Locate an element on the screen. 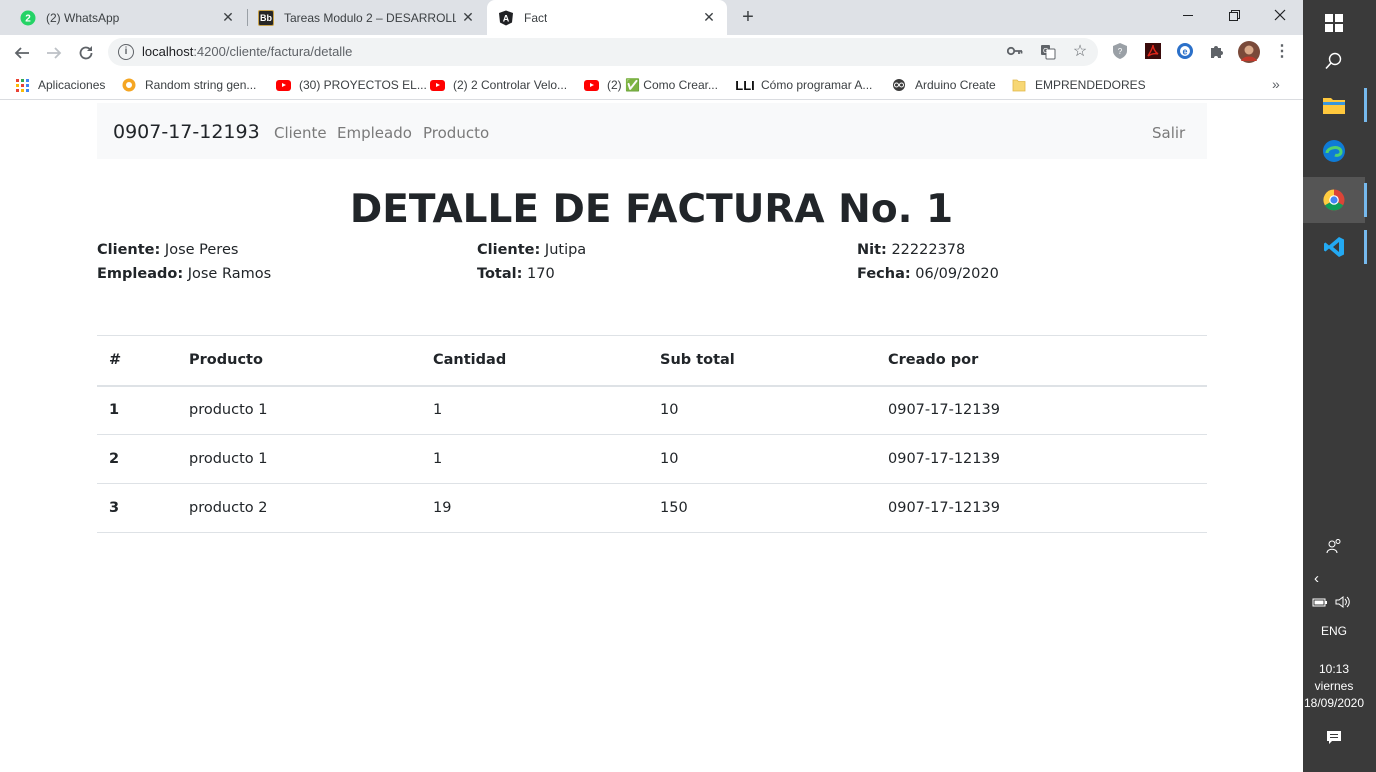 The height and width of the screenshot is (772, 1376). taskbar-file-explorer is located at coordinates (1334, 105).